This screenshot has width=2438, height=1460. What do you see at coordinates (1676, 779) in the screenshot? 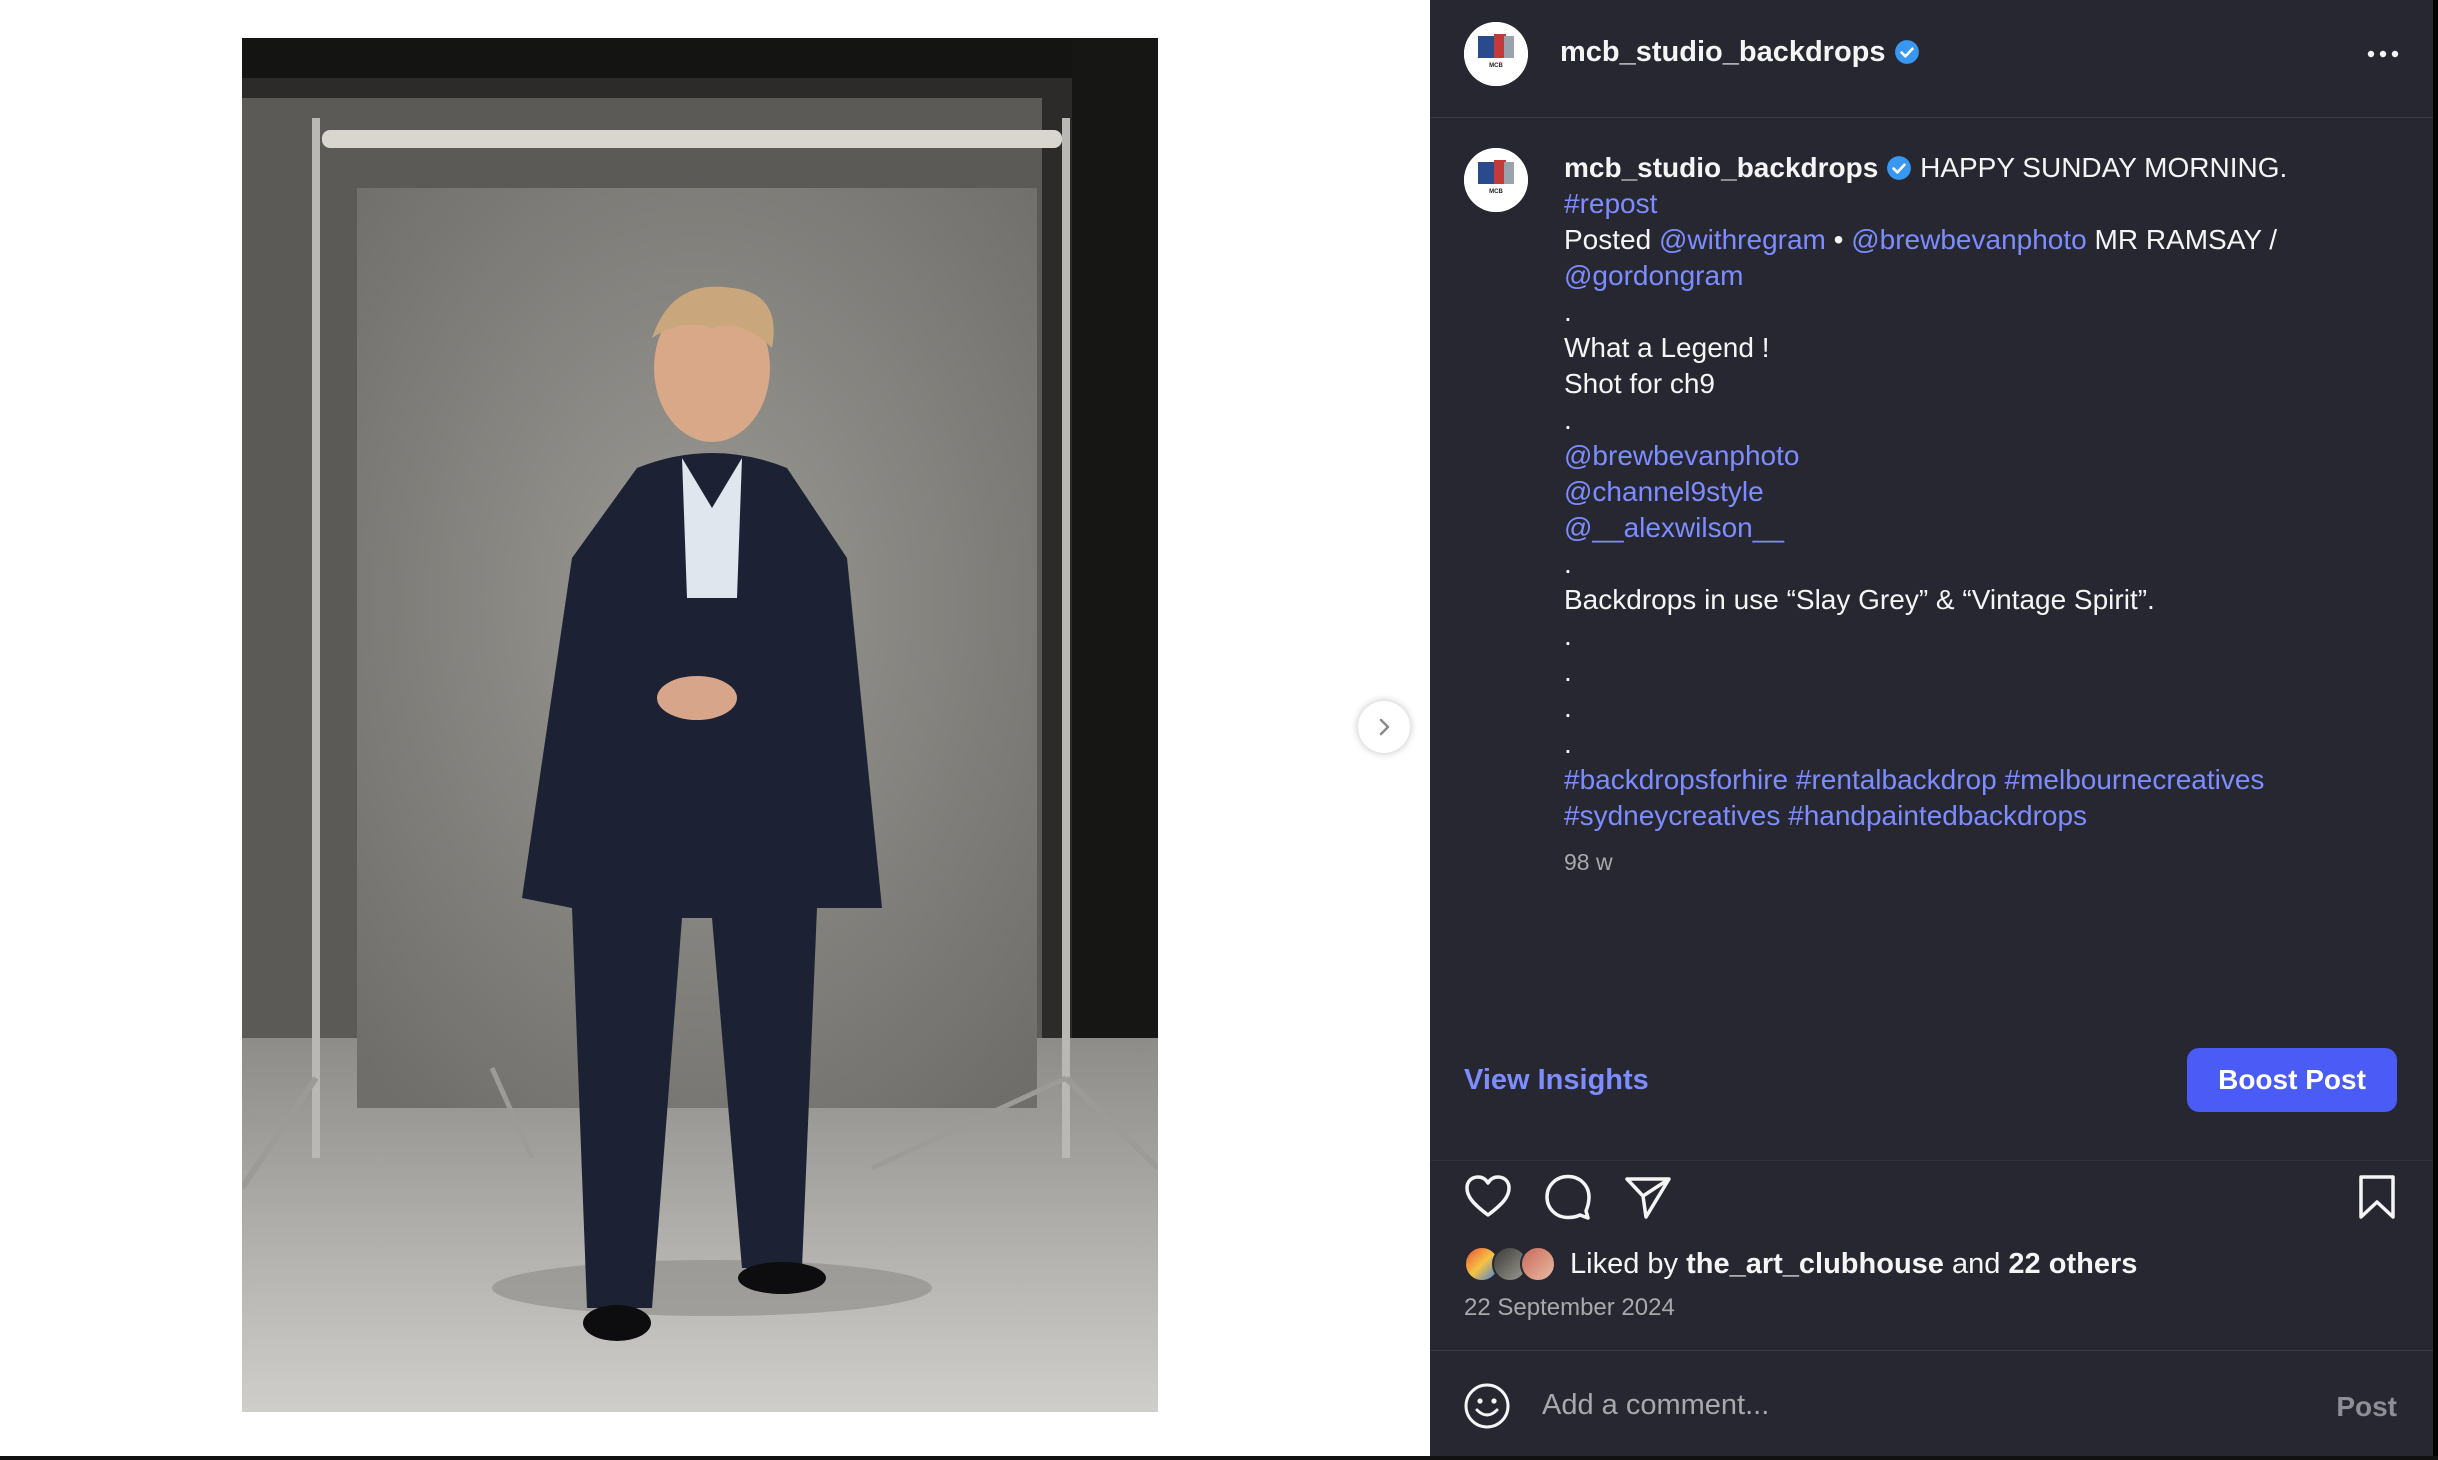
I see `hashtag-link: #backdropsforhire` at bounding box center [1676, 779].